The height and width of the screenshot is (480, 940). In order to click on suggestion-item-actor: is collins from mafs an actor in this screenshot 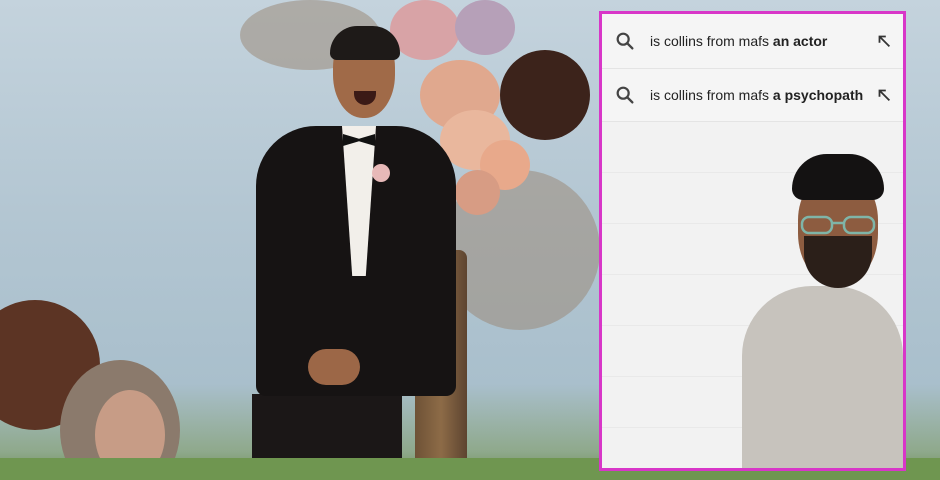, I will do `click(752, 41)`.